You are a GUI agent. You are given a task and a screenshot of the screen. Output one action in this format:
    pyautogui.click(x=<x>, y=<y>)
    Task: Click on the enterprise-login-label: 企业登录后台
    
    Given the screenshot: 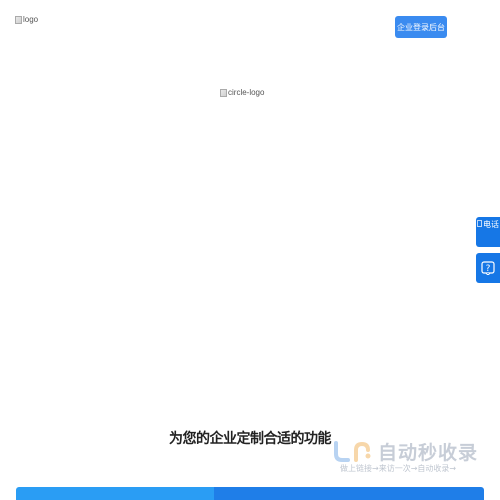 What is the action you would take?
    pyautogui.click(x=421, y=27)
    